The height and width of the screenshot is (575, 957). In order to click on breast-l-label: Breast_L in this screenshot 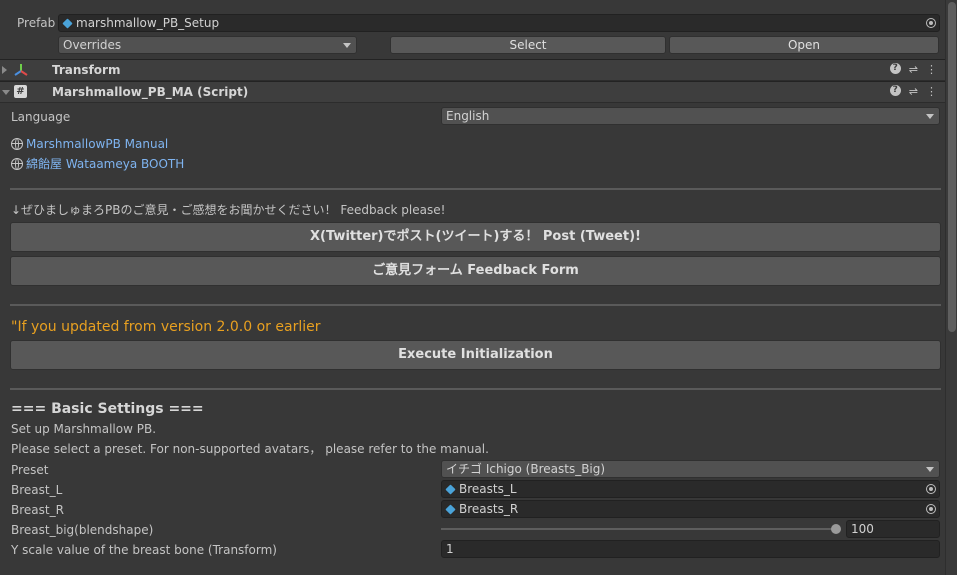, I will do `click(37, 490)`.